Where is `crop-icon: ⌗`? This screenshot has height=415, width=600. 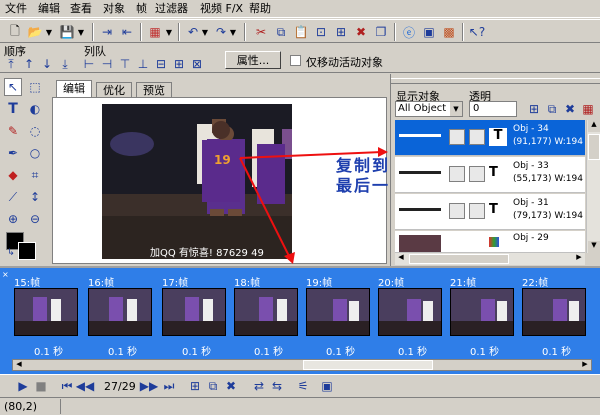 crop-icon: ⌗ is located at coordinates (35, 175).